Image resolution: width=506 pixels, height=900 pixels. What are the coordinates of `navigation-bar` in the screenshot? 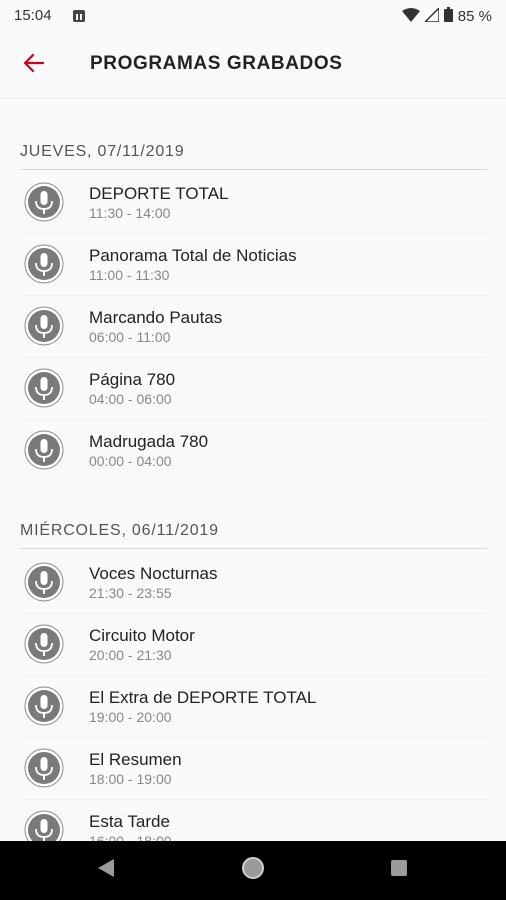 It's located at (253, 870).